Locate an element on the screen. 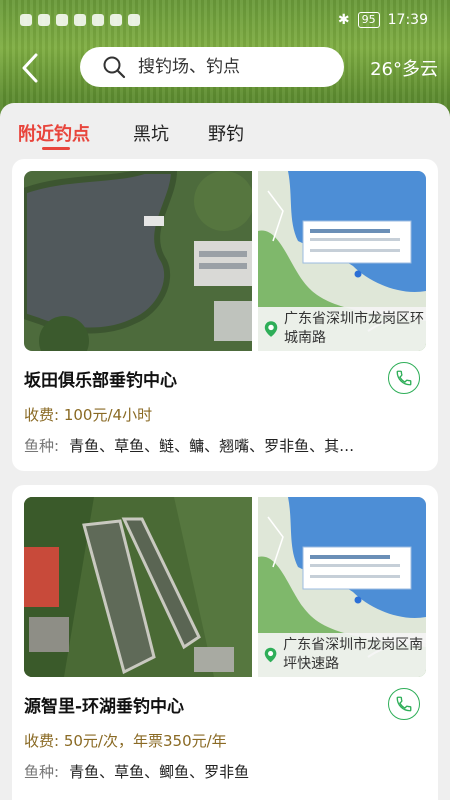 Image resolution: width=450 pixels, height=800 pixels. species-row: 鱼种: 青鱼、草鱼、鲫鱼、罗非鱼 is located at coordinates (224, 771).